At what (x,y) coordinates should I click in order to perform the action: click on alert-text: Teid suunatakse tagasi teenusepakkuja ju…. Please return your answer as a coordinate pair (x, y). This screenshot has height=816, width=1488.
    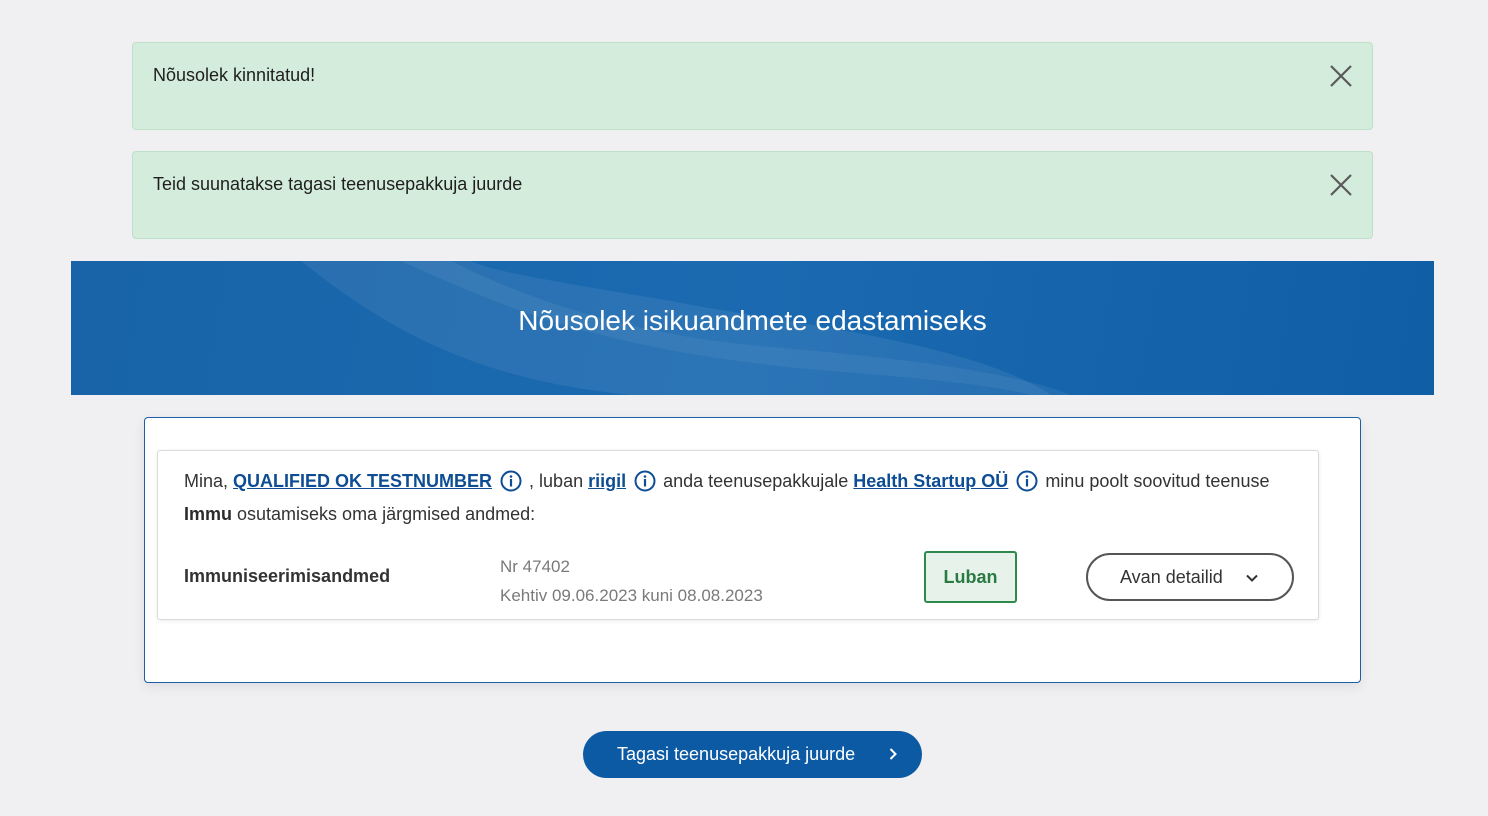
    Looking at the image, I should click on (338, 184).